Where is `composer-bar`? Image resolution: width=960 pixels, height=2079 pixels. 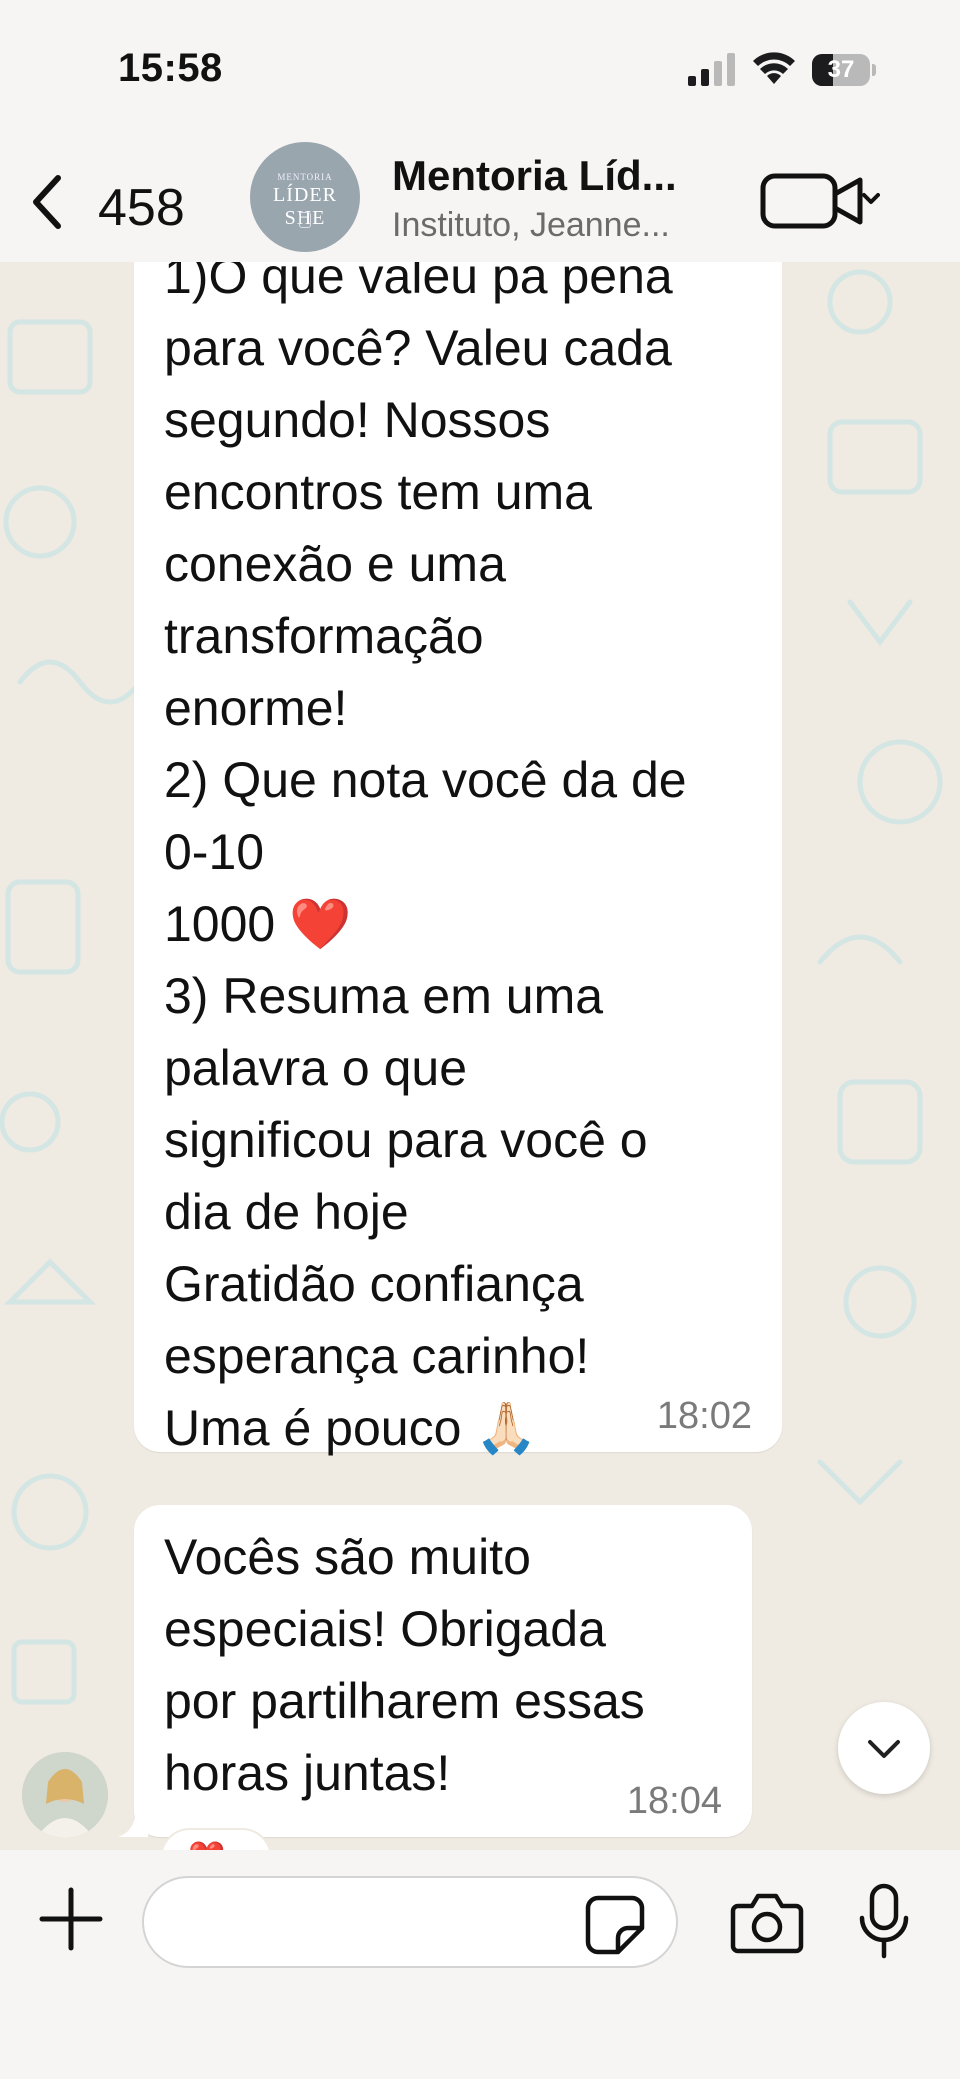 composer-bar is located at coordinates (480, 1964).